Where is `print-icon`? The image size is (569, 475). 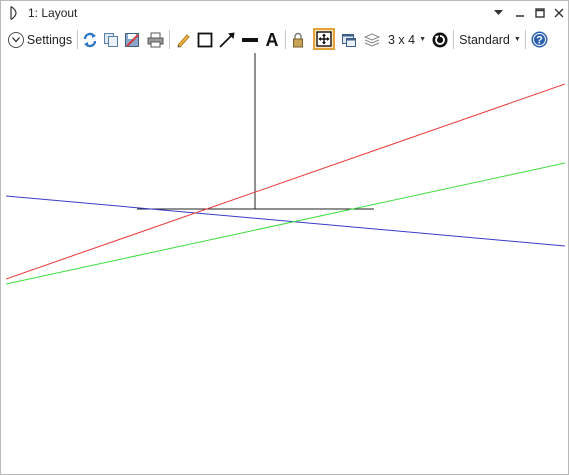
print-icon is located at coordinates (155, 39).